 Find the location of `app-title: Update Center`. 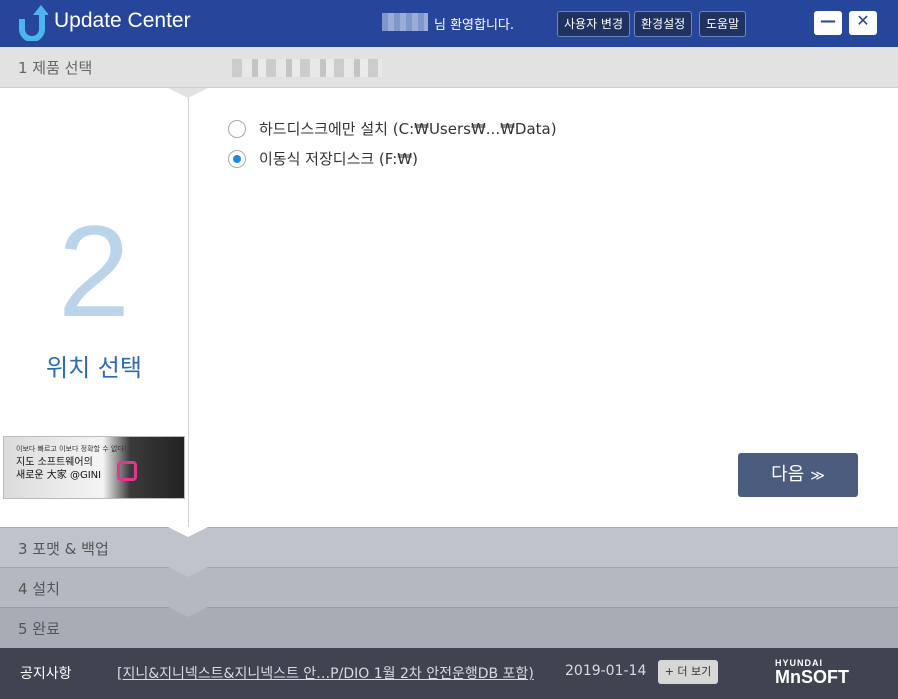

app-title: Update Center is located at coordinates (122, 20).